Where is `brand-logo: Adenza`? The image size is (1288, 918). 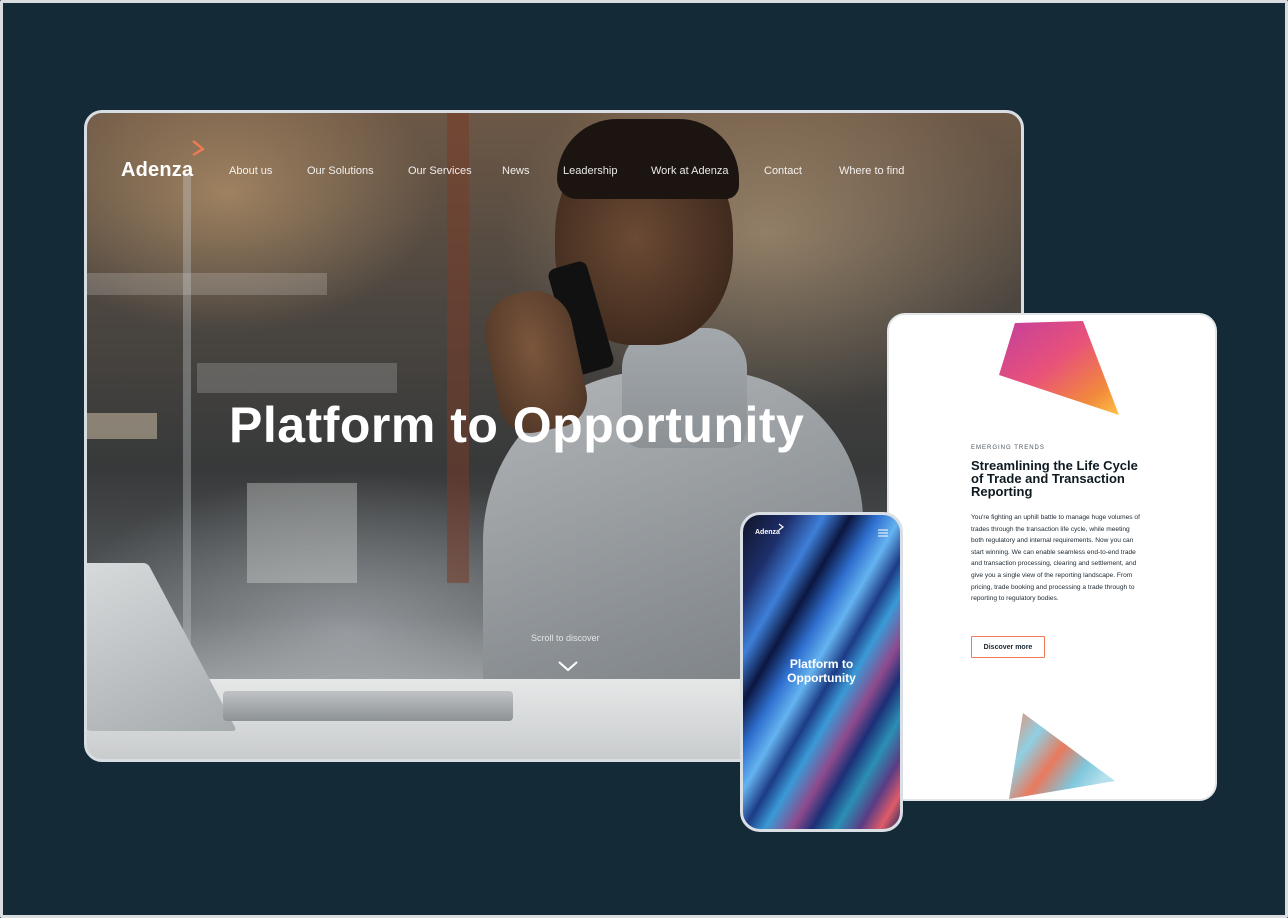
brand-logo: Adenza is located at coordinates (157, 170).